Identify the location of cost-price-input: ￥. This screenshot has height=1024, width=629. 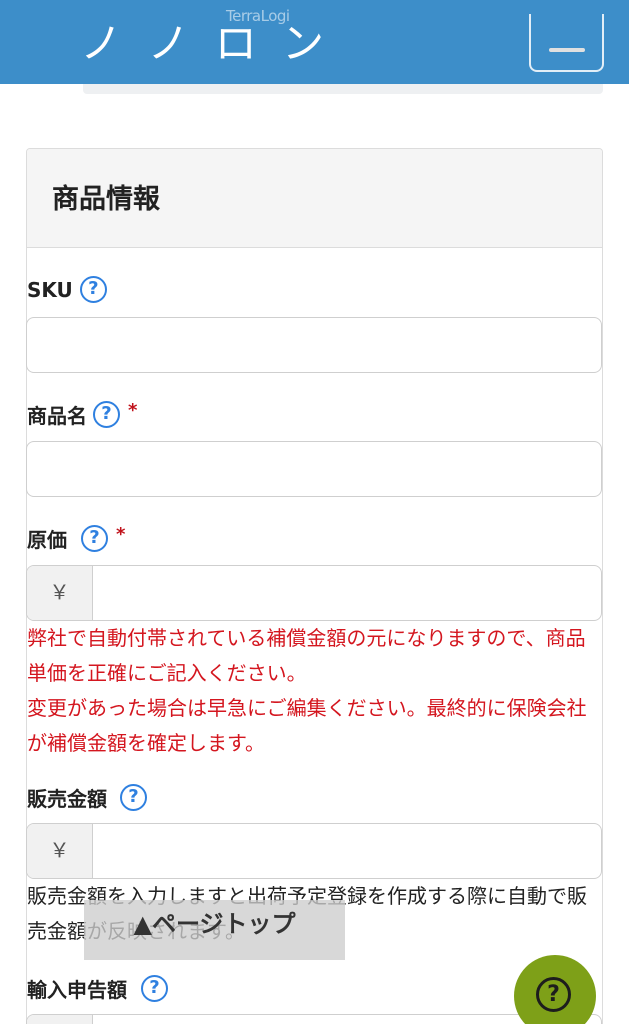
(314, 593).